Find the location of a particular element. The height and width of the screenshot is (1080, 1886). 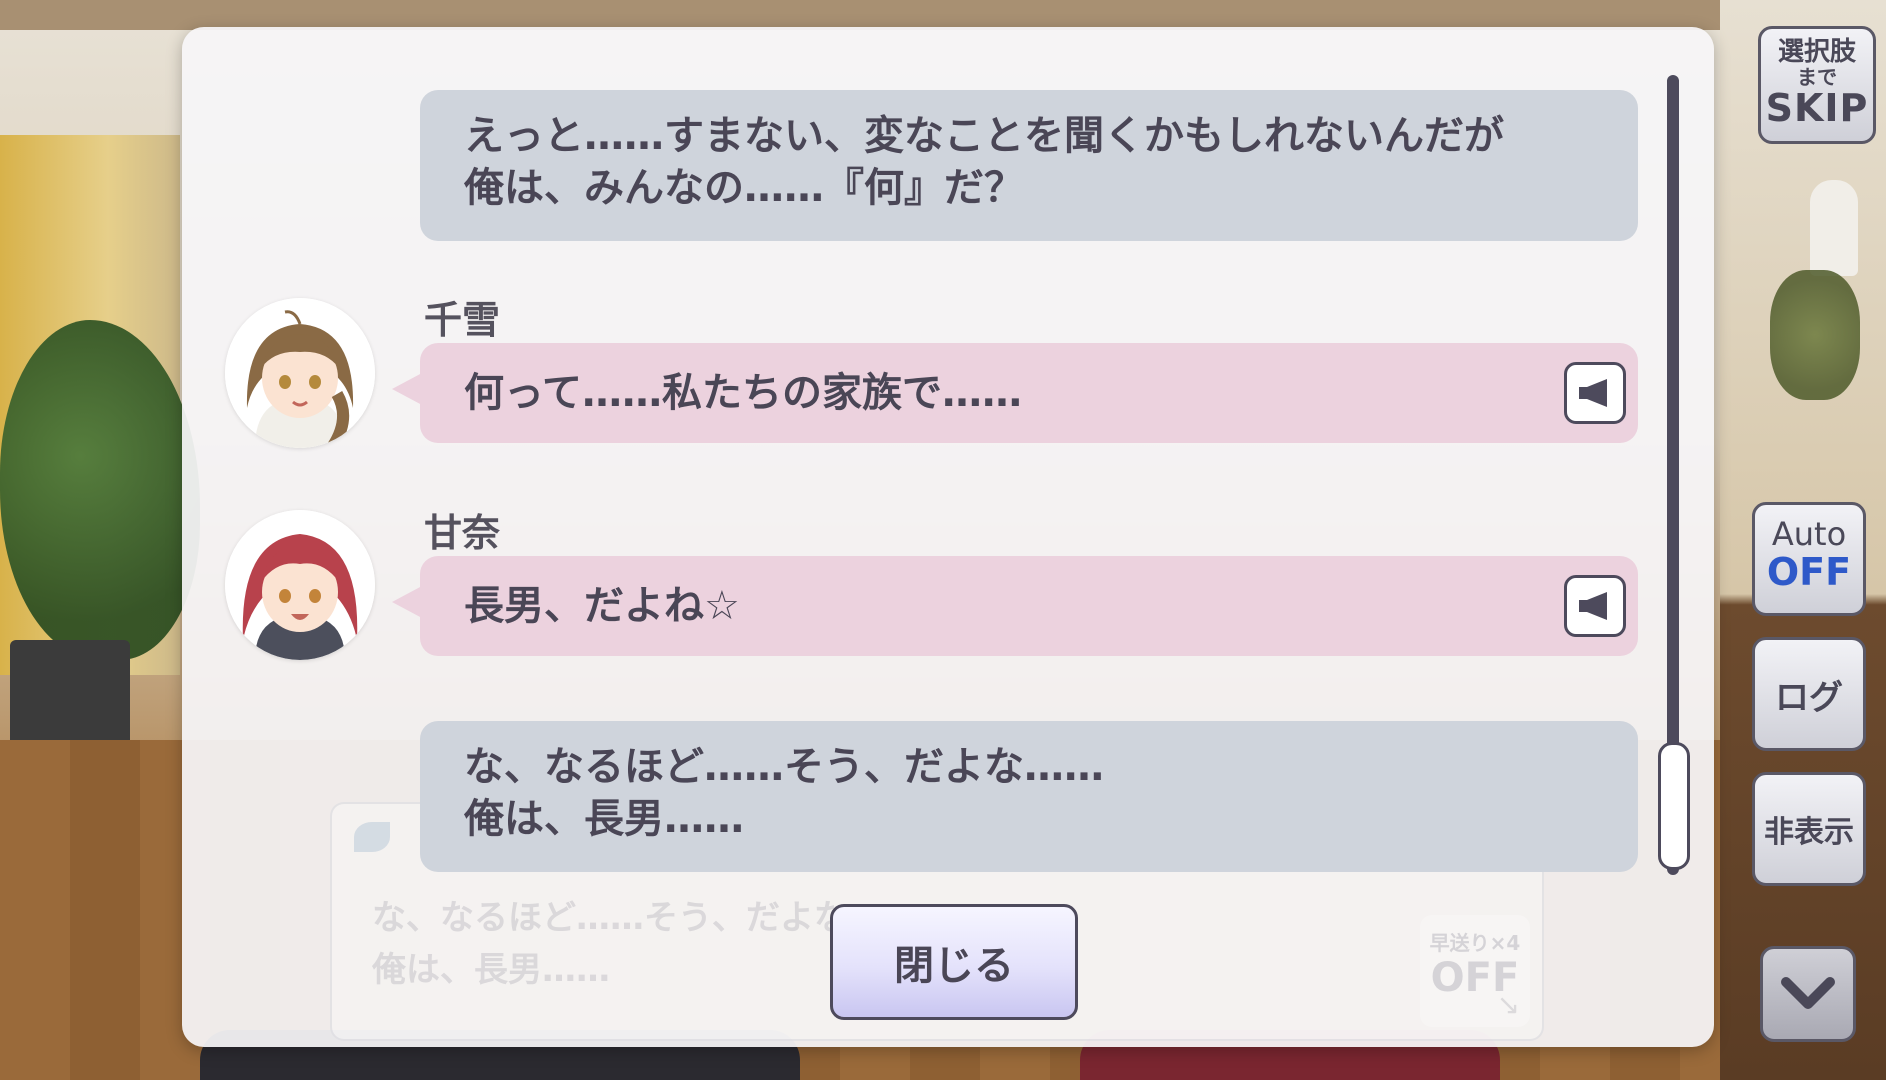

skip-to-choice-button: 選択肢 まで SKIP is located at coordinates (1817, 85).